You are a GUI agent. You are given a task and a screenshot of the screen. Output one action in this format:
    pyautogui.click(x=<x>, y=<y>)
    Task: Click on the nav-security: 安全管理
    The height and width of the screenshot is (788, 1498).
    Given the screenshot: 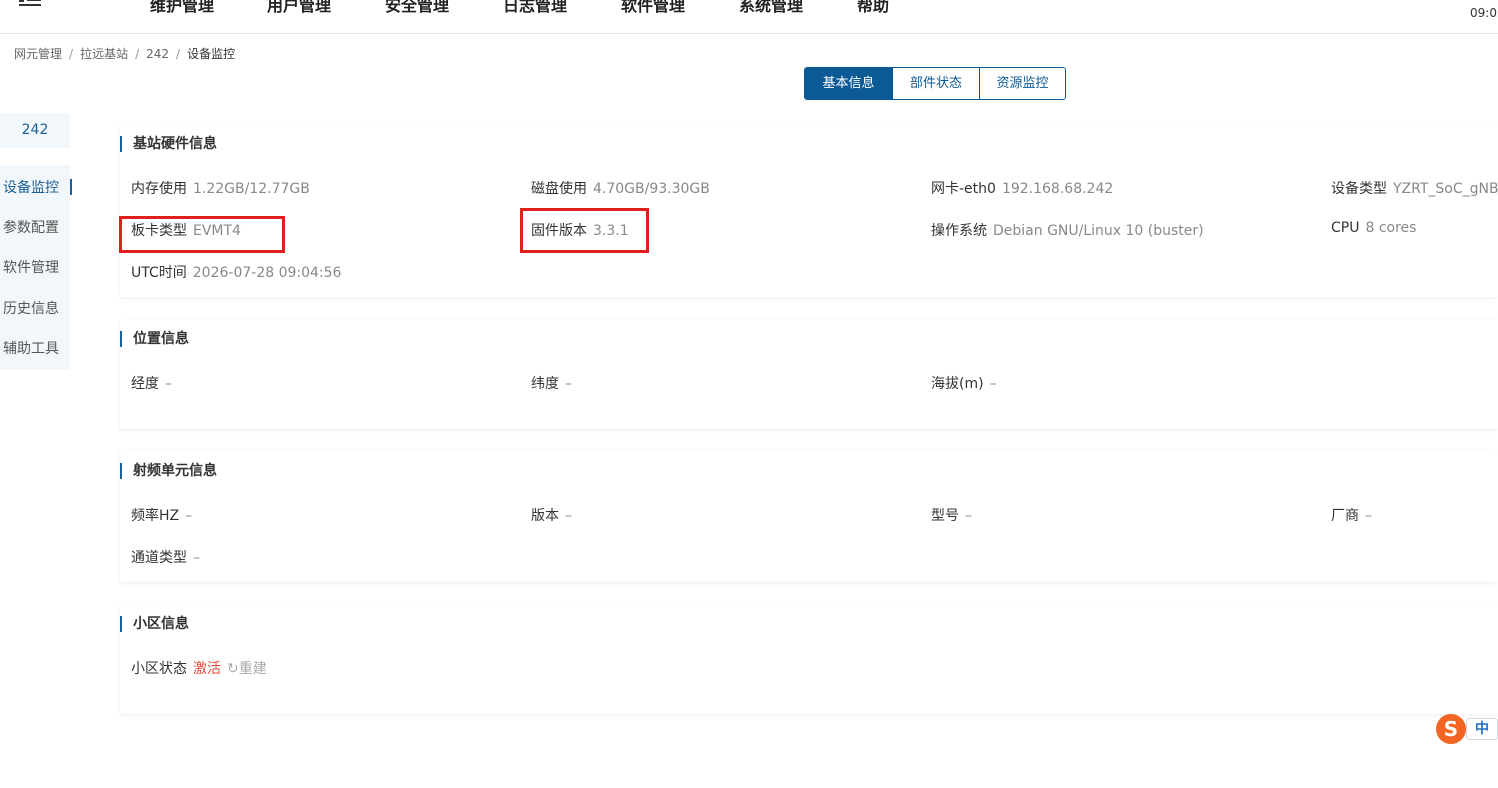 What is the action you would take?
    pyautogui.click(x=417, y=8)
    